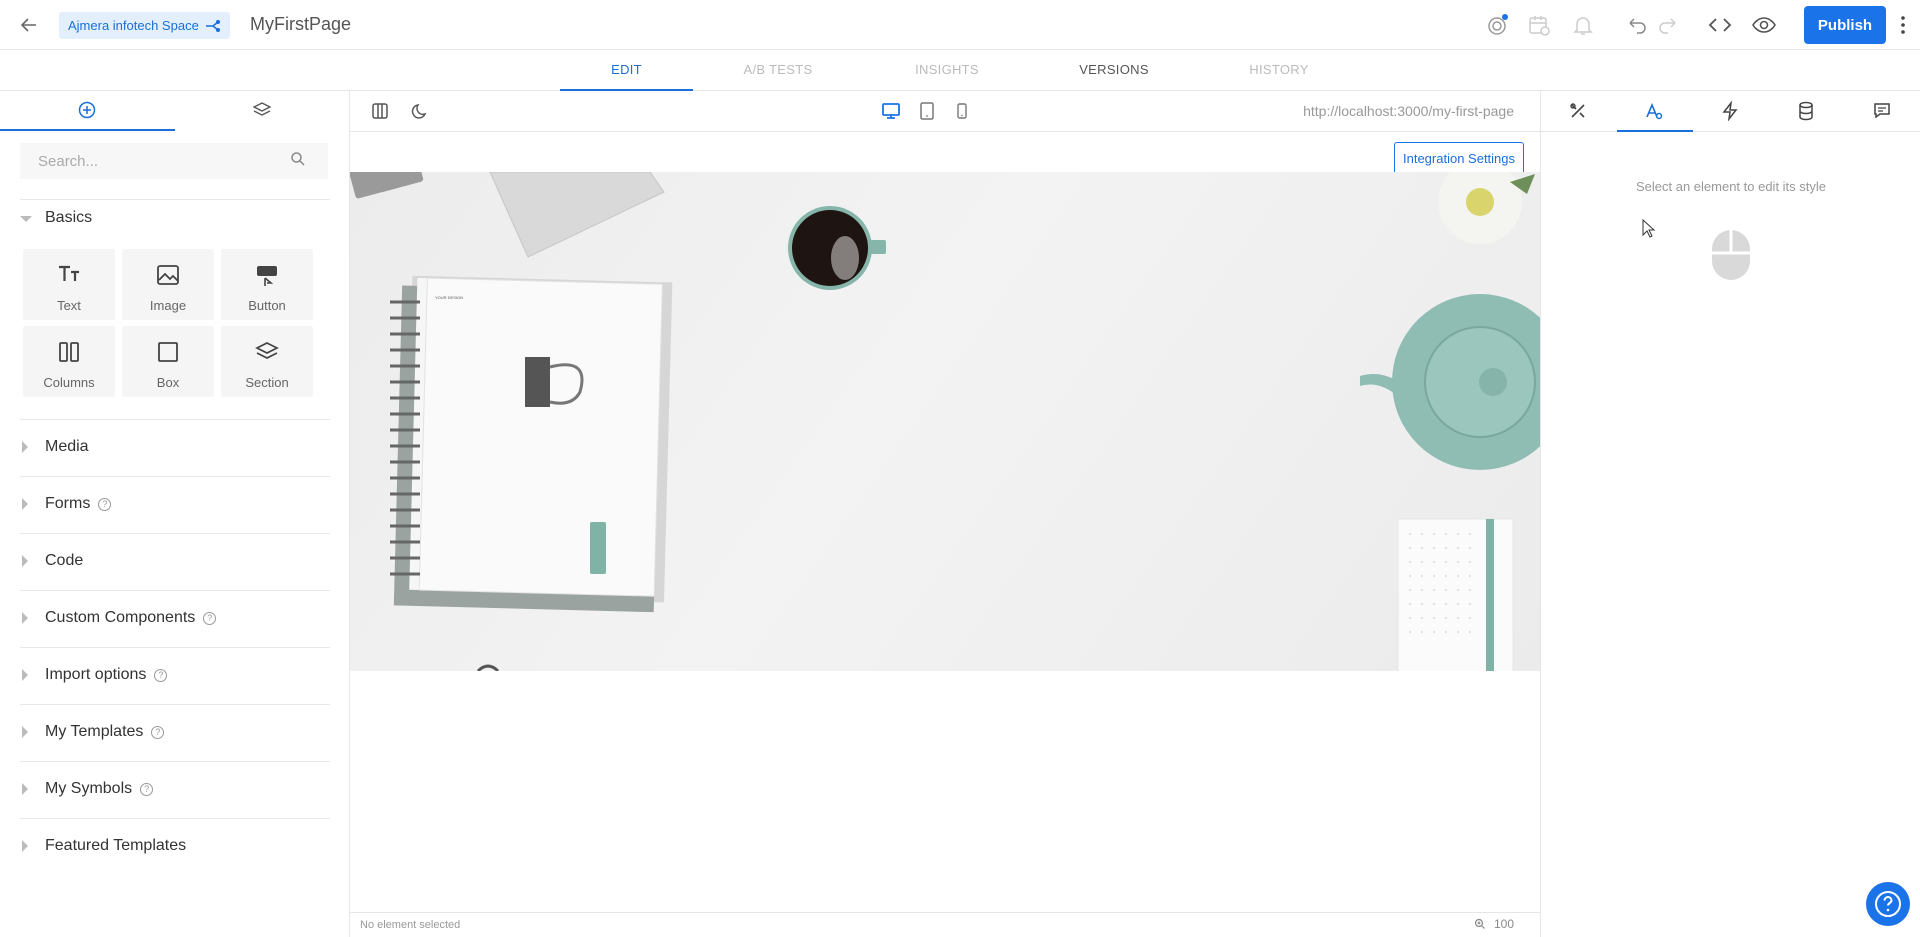  I want to click on section-media: Media, so click(175, 447).